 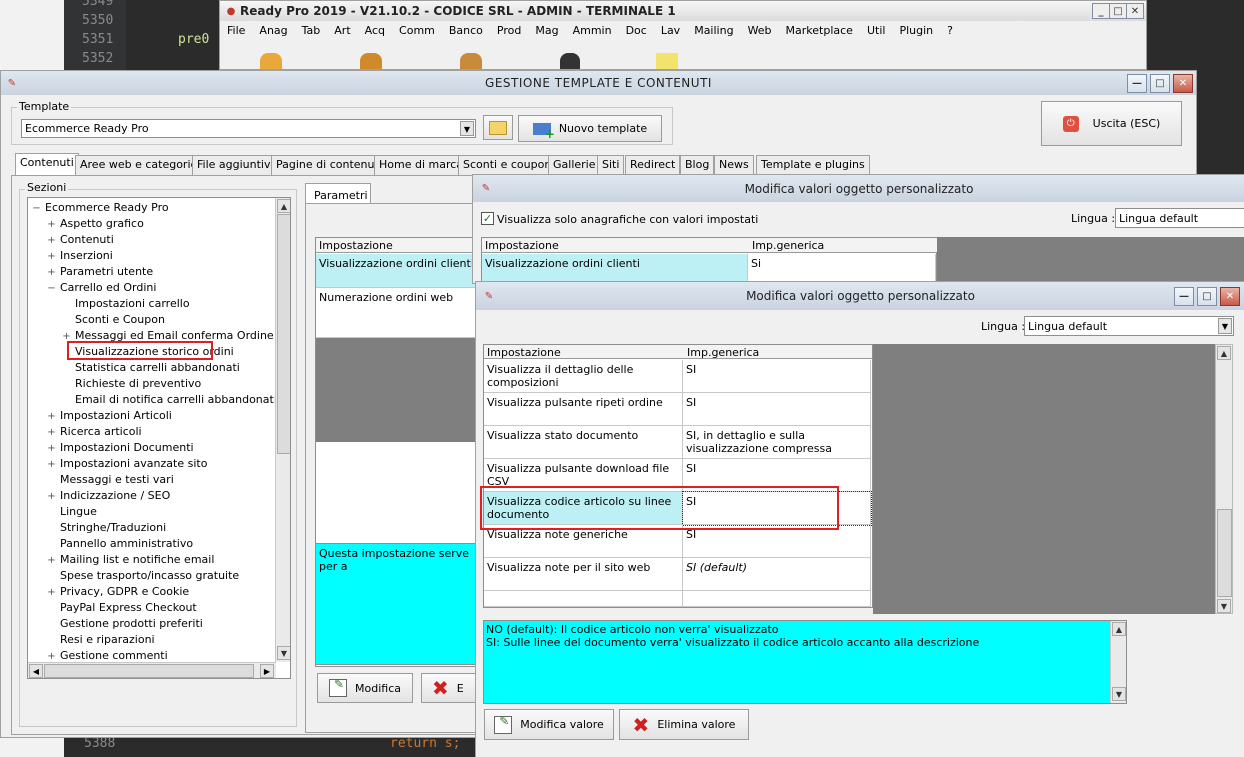 What do you see at coordinates (1129, 326) in the screenshot?
I see `lingua-select: Lingua default ▼` at bounding box center [1129, 326].